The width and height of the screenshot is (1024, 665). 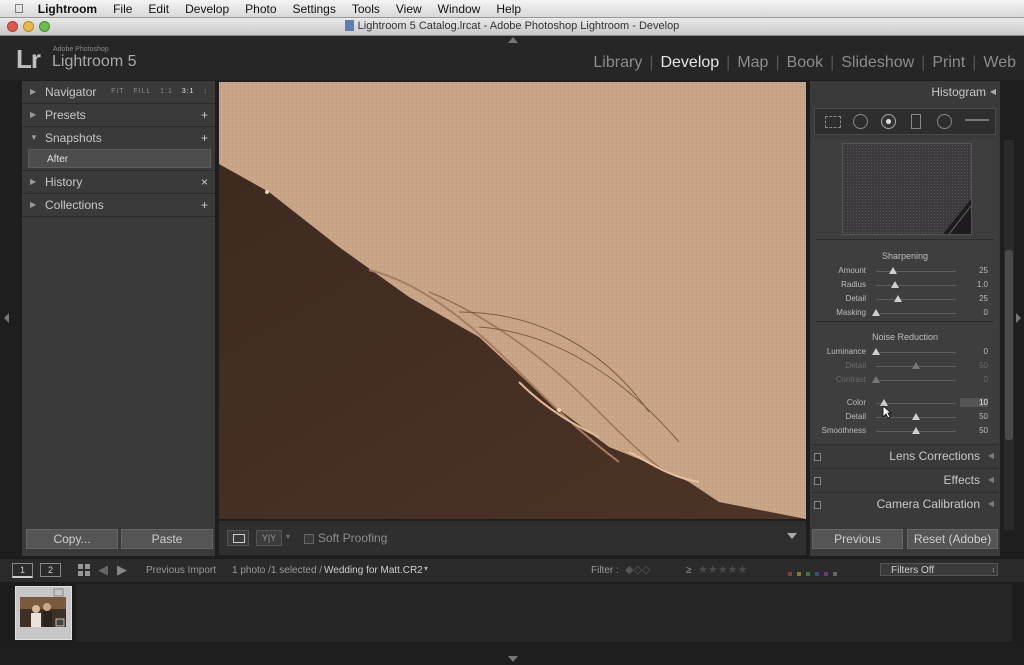 What do you see at coordinates (544, 613) in the screenshot?
I see `filmstrip-scroll-area` at bounding box center [544, 613].